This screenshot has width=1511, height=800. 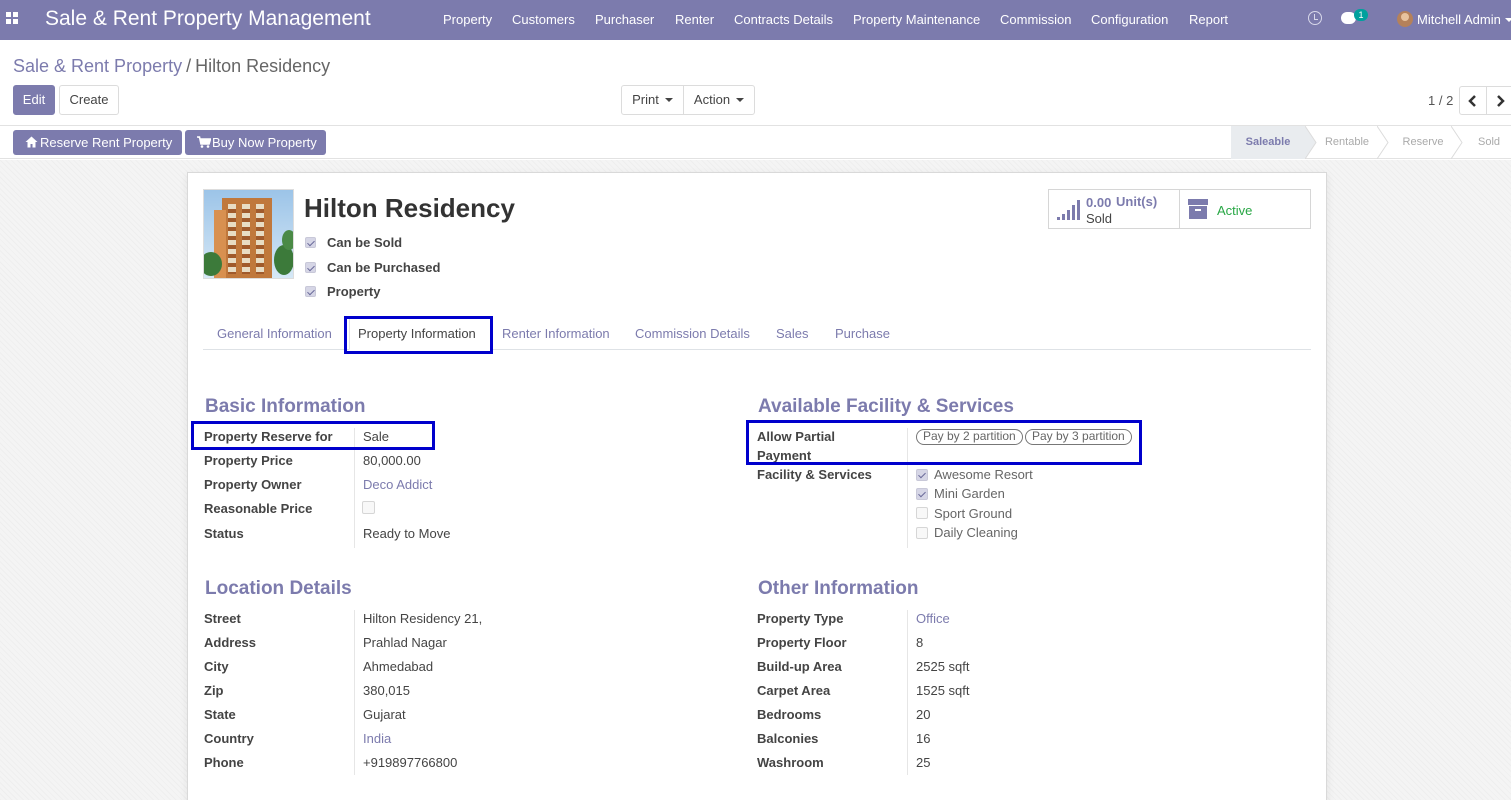 I want to click on reasonable-price-checkbox, so click(x=368, y=507).